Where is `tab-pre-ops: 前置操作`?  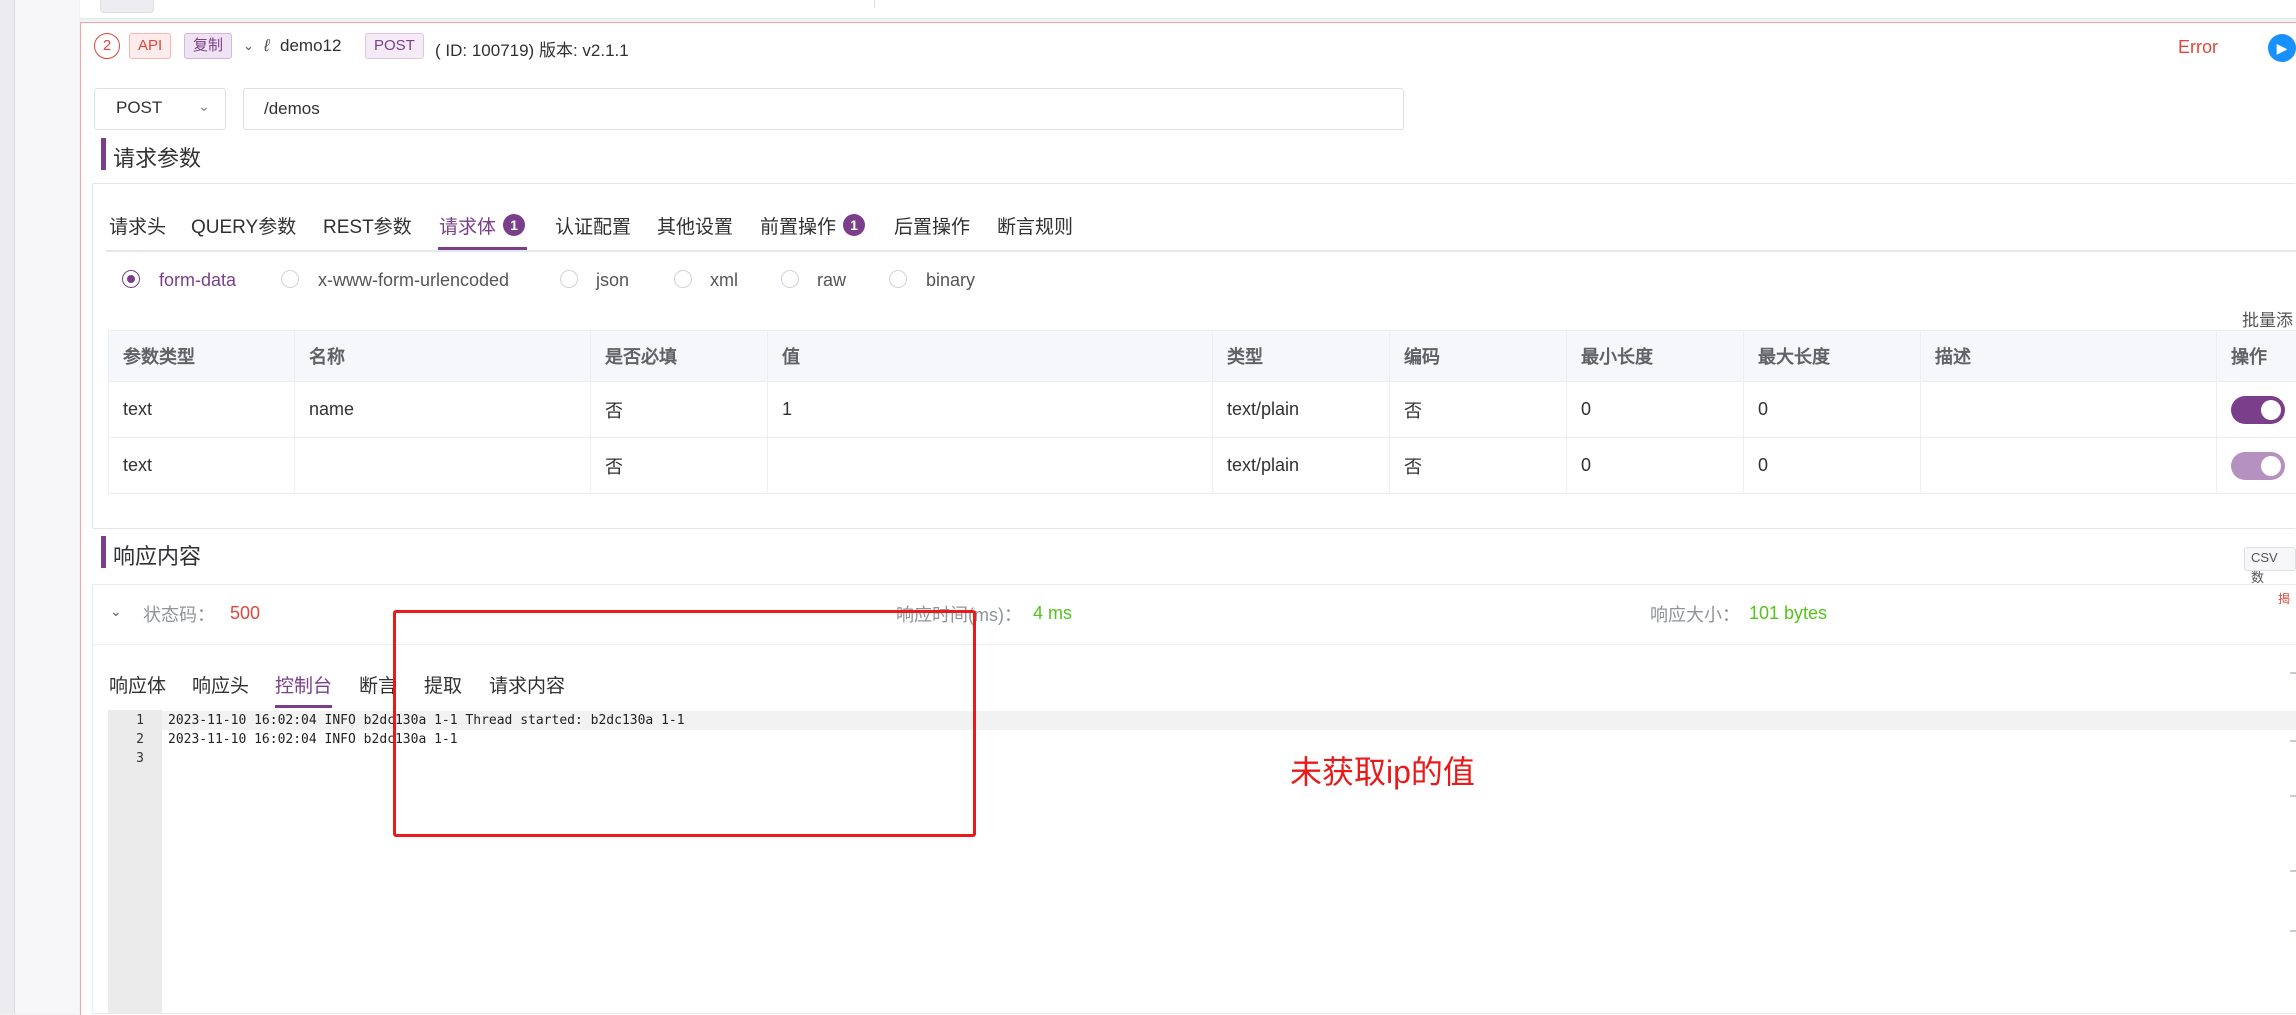 tab-pre-ops: 前置操作 is located at coordinates (798, 225).